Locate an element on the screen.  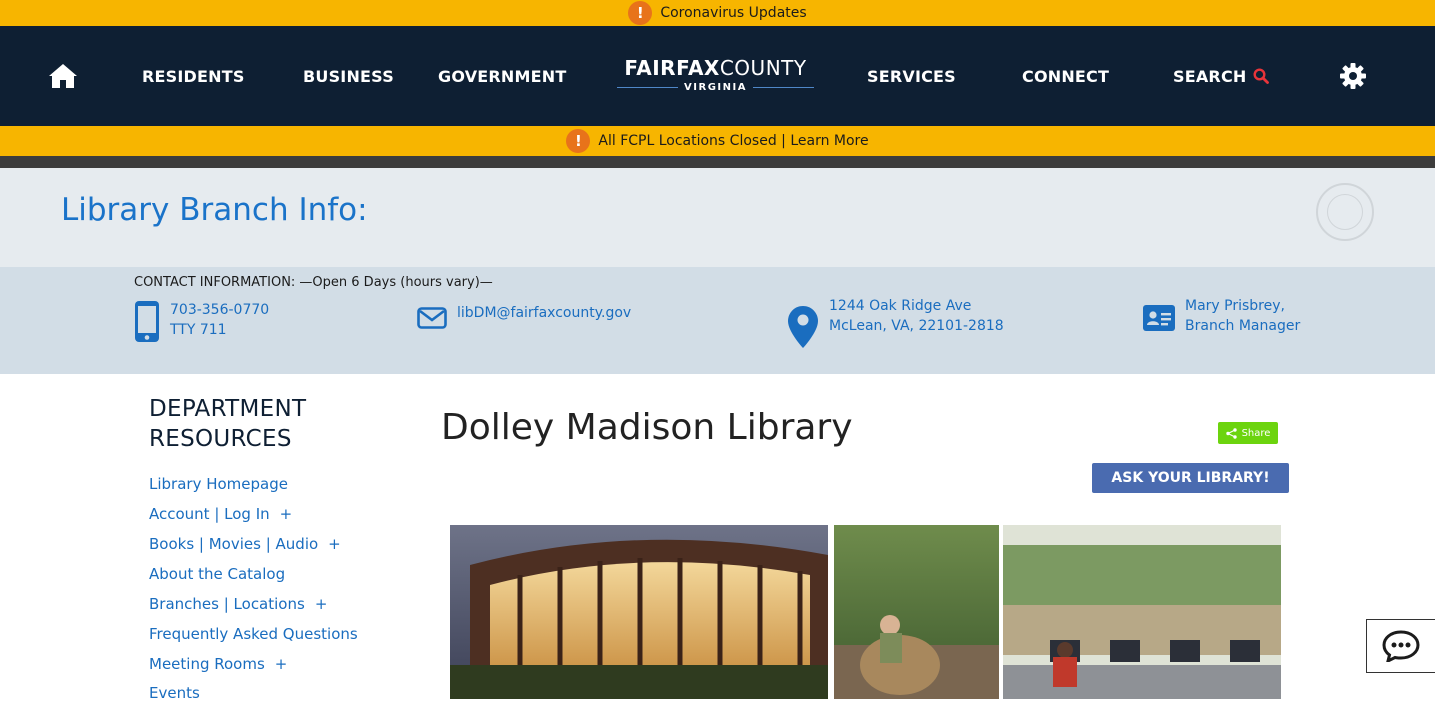
library-photo-collage is located at coordinates (865, 612).